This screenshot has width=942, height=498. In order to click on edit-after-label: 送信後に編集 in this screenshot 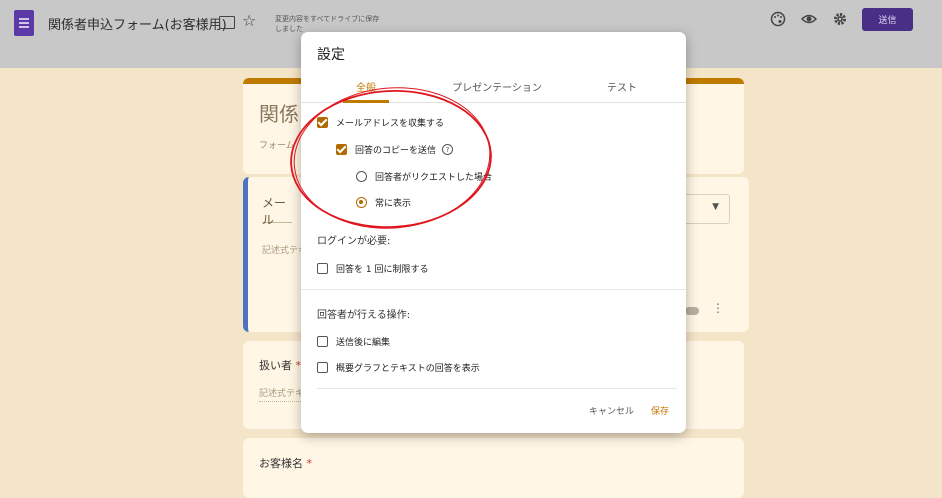, I will do `click(363, 343)`.